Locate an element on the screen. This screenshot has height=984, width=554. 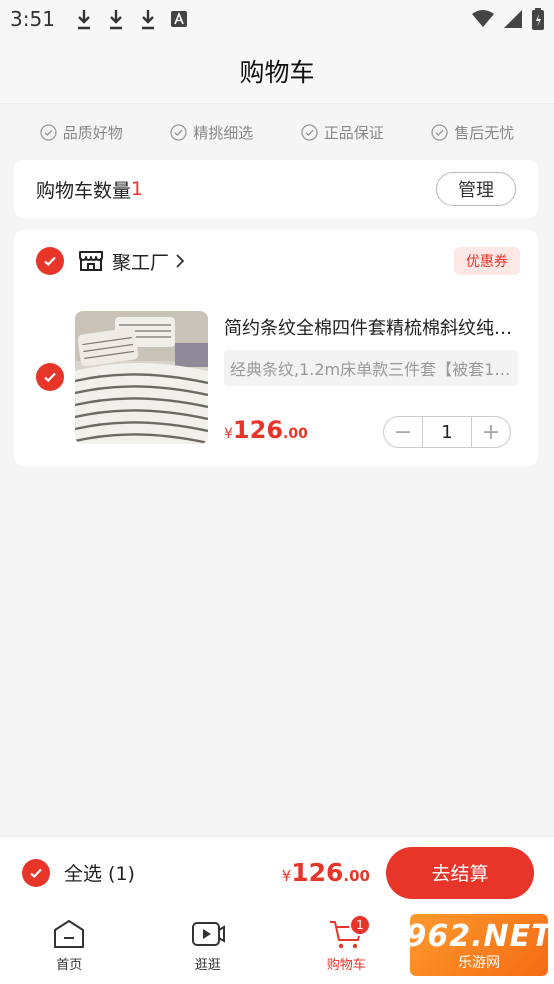
total-price: ¥ 126 .00 is located at coordinates (326, 872).